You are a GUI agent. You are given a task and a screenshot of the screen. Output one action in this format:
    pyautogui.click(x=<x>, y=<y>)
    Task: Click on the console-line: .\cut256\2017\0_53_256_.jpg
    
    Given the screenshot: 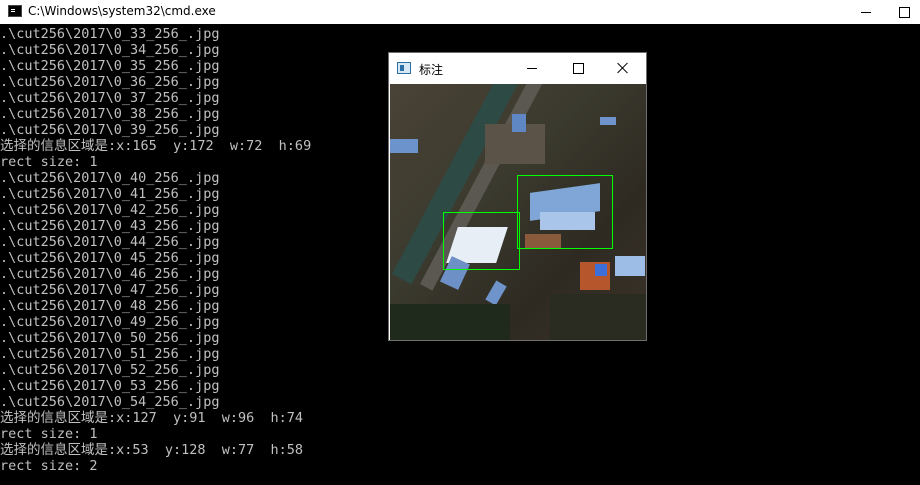 What is the action you would take?
    pyautogui.click(x=110, y=386)
    